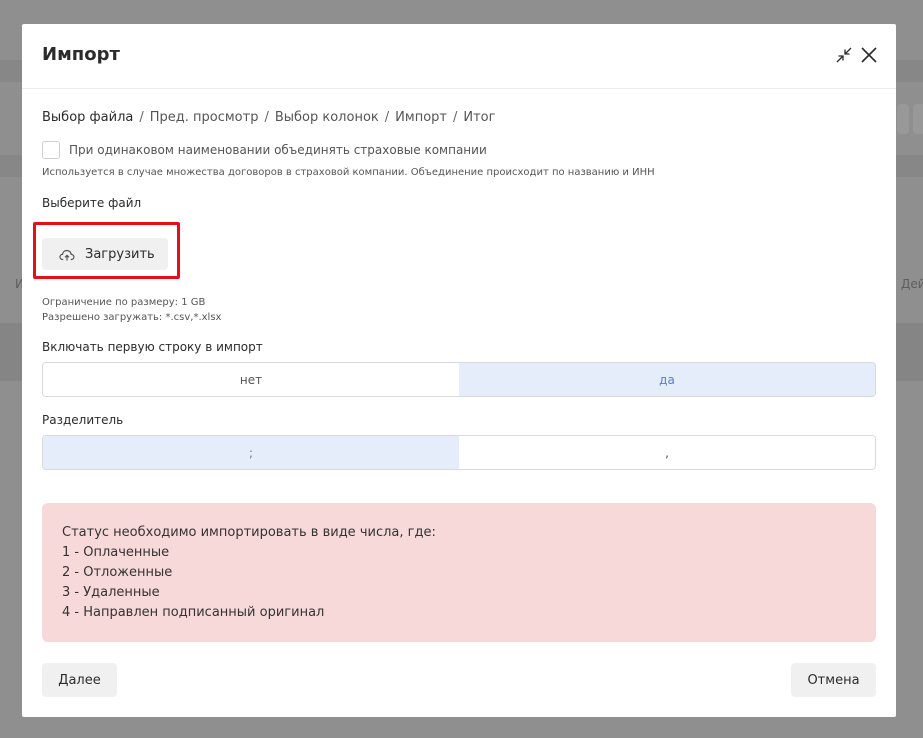 Image resolution: width=923 pixels, height=738 pixels. What do you see at coordinates (132, 317) in the screenshot?
I see `file-allowed-types: Разрешено загружать: *.csv,*.xlsx` at bounding box center [132, 317].